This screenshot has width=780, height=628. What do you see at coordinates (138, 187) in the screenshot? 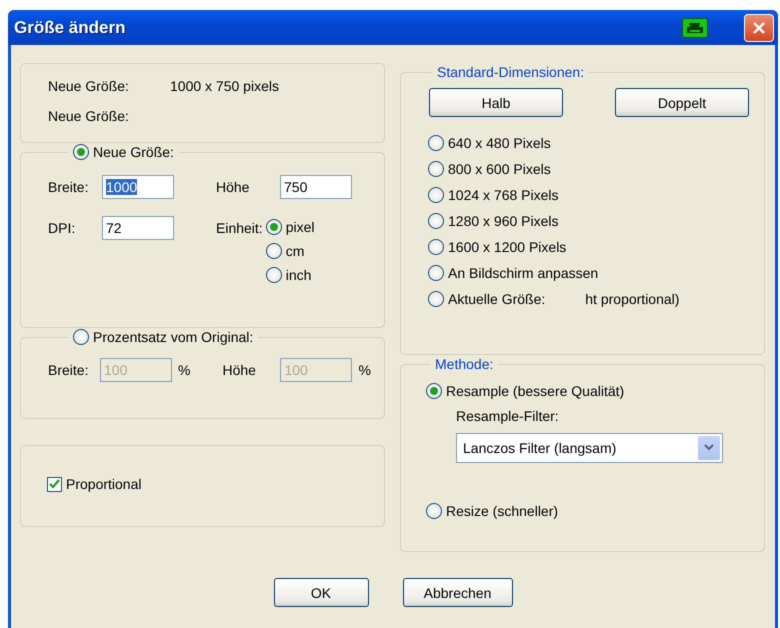
I see `width-field: 1000` at bounding box center [138, 187].